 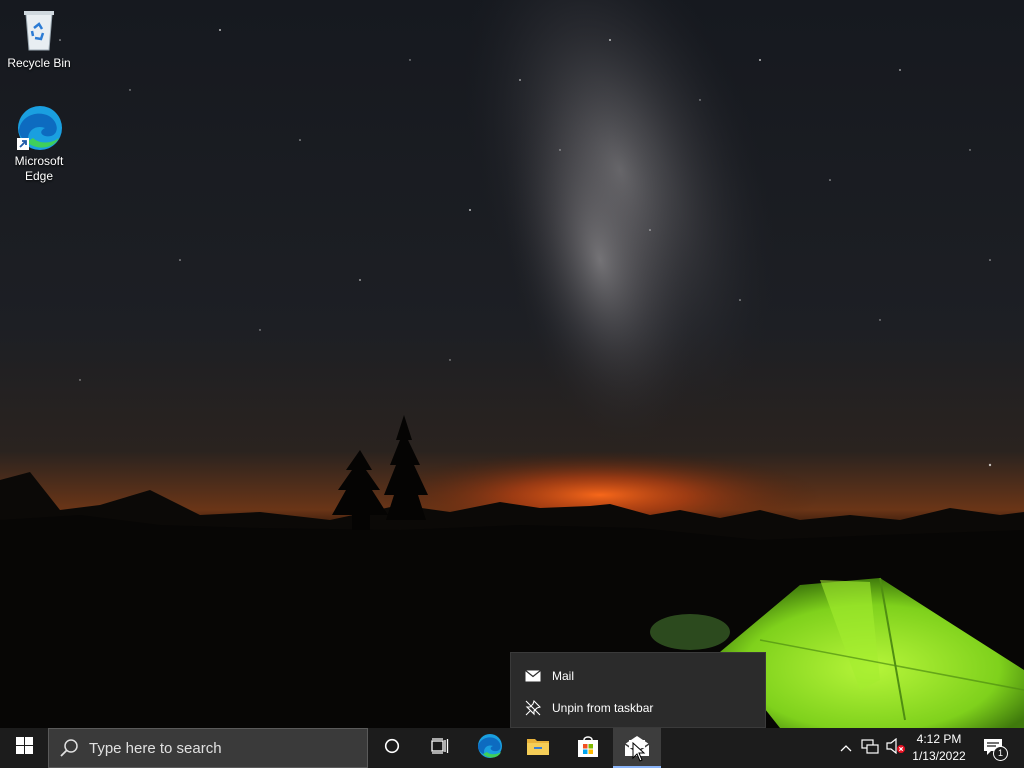 I want to click on search-placeholder: Type here to search, so click(x=155, y=748).